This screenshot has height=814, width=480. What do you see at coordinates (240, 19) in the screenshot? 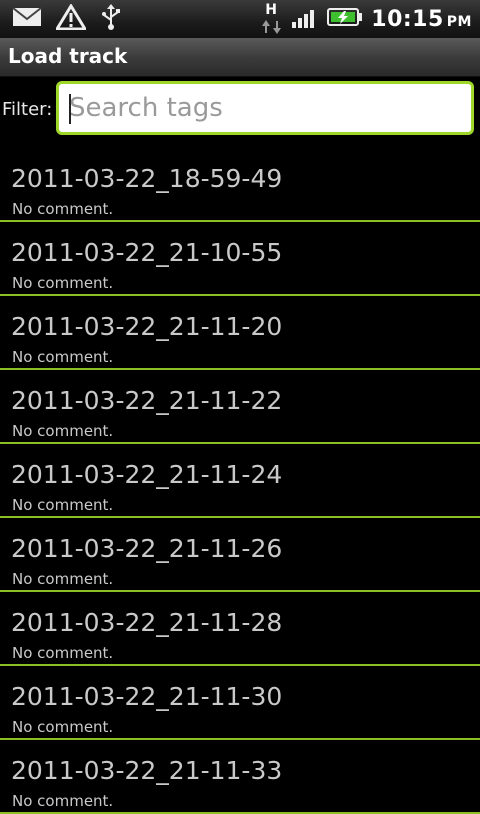
I see `status-bar: H 10:15 PM` at bounding box center [240, 19].